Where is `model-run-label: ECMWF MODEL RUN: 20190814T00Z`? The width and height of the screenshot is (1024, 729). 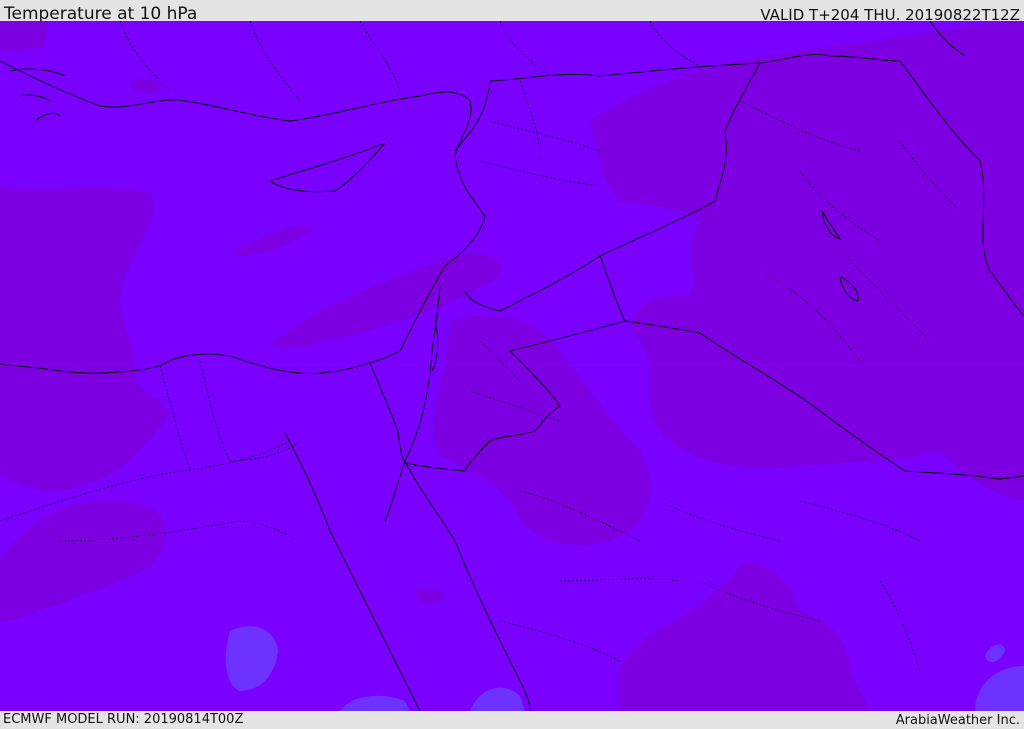 model-run-label: ECMWF MODEL RUN: 20190814T00Z is located at coordinates (123, 719).